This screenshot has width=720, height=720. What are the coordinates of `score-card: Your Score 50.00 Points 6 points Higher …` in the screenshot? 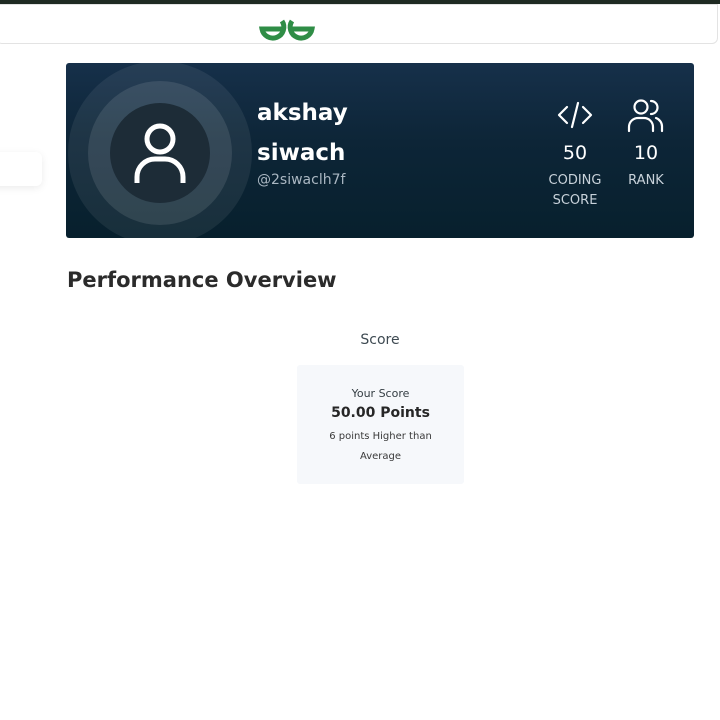 It's located at (380, 424).